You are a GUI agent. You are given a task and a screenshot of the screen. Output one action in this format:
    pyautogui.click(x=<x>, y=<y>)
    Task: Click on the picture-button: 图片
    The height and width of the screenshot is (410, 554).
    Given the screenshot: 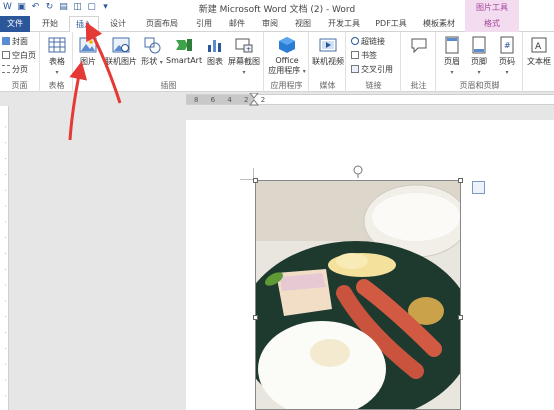 What is the action you would take?
    pyautogui.click(x=88, y=51)
    